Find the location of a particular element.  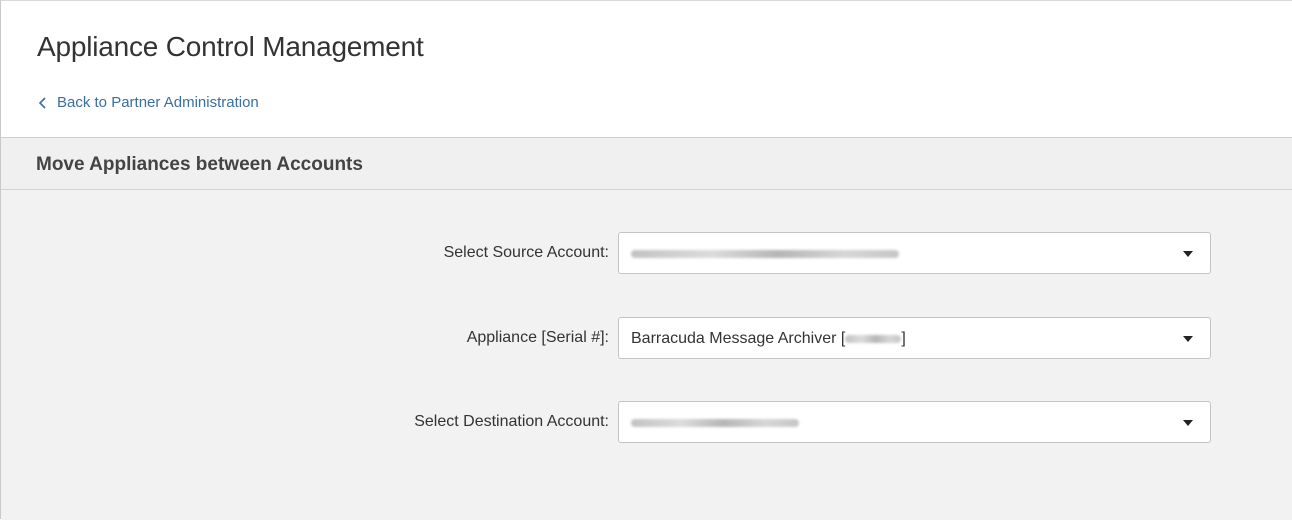

appliance-value-prefix: Barracuda Message Archiver [ is located at coordinates (738, 338).